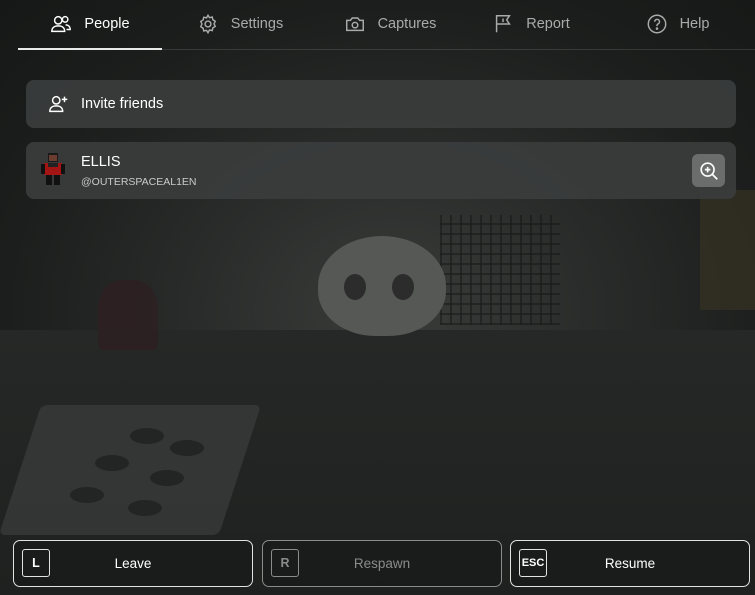 The image size is (755, 595). I want to click on respawn-label: Respawn, so click(382, 563).